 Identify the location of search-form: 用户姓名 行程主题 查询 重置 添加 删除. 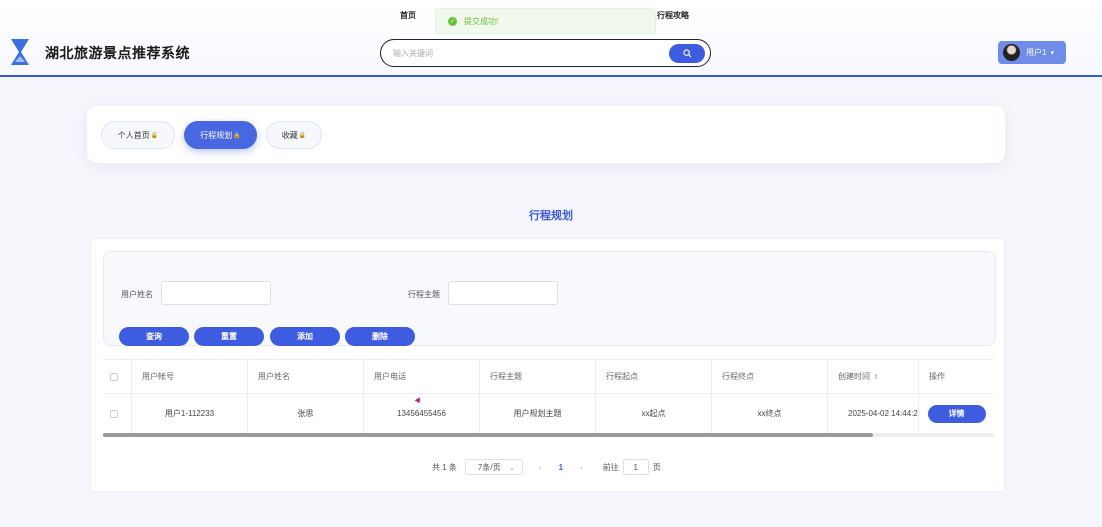
(549, 298).